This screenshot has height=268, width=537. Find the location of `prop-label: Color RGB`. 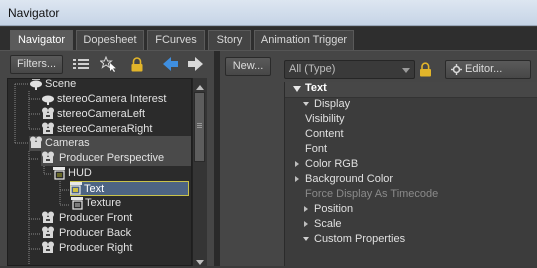

prop-label: Color RGB is located at coordinates (332, 164).